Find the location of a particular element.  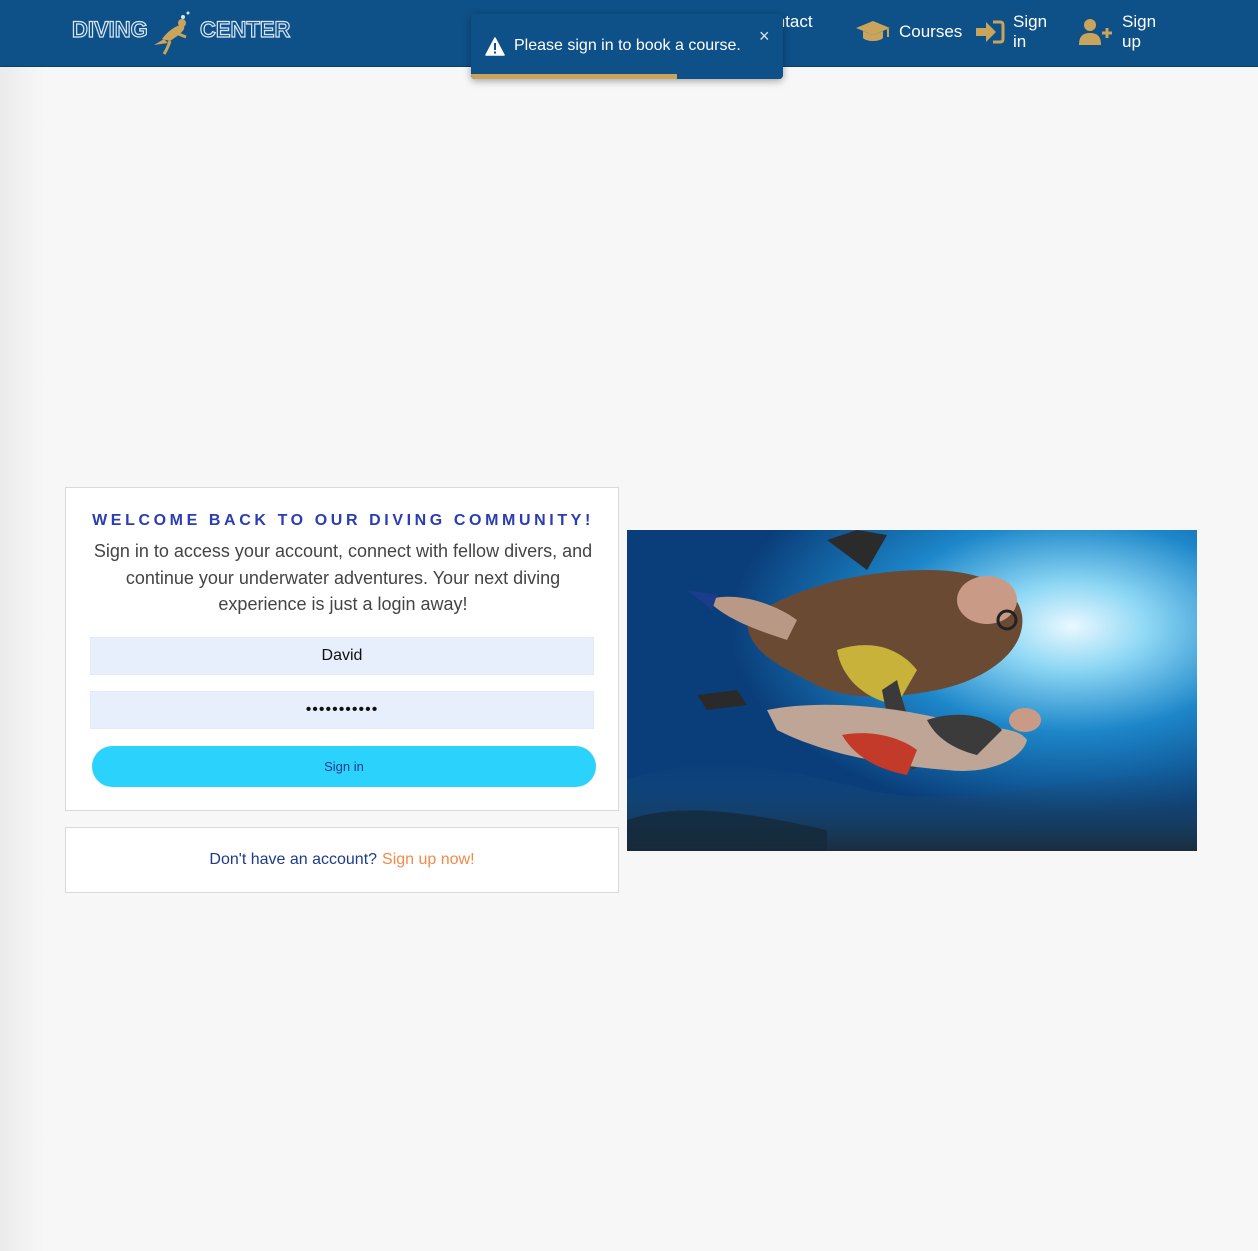

sign-in-button: Sign in is located at coordinates (344, 766).